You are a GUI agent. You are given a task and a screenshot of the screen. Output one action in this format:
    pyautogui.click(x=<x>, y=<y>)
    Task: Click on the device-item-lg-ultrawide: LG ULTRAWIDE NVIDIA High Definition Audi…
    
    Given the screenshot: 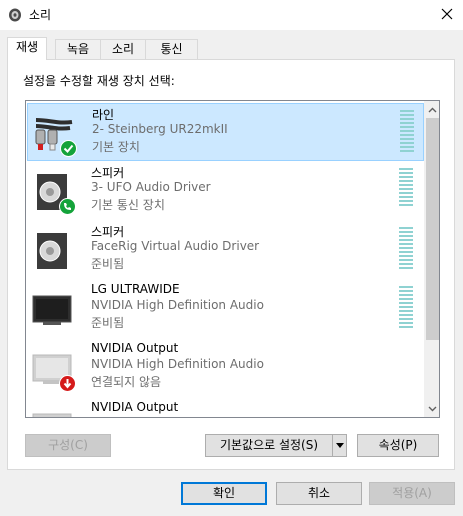 What is the action you would take?
    pyautogui.click(x=225, y=309)
    